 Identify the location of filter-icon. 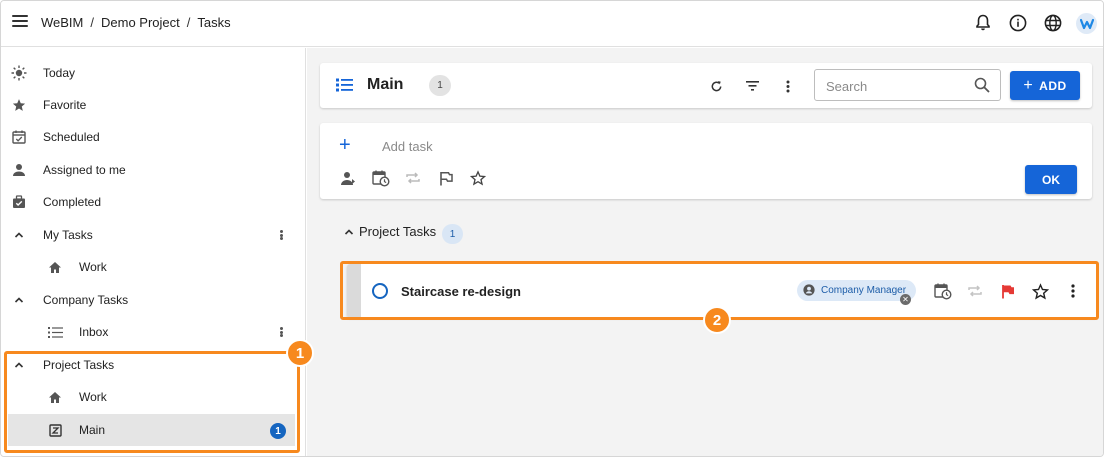
(752, 86).